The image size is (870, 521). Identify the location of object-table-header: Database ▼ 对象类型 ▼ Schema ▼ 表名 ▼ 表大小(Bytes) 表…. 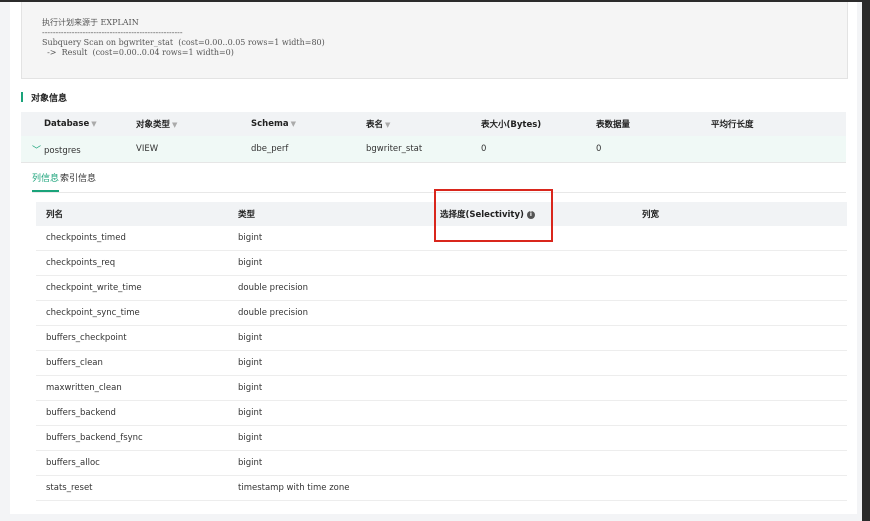
(433, 124).